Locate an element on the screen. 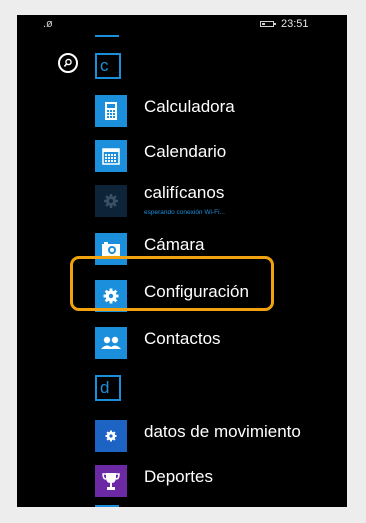 Image resolution: width=366 pixels, height=523 pixels. clock: 23:51 is located at coordinates (295, 24).